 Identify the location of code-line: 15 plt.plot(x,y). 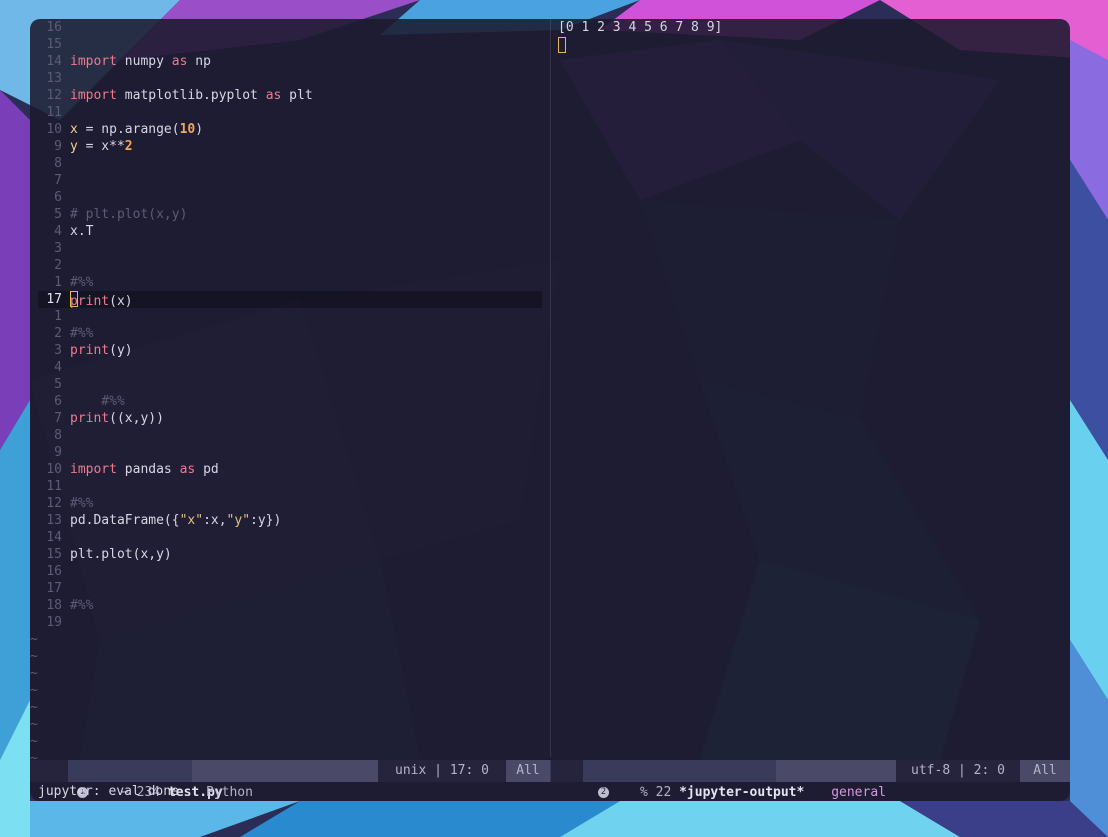
(290, 554).